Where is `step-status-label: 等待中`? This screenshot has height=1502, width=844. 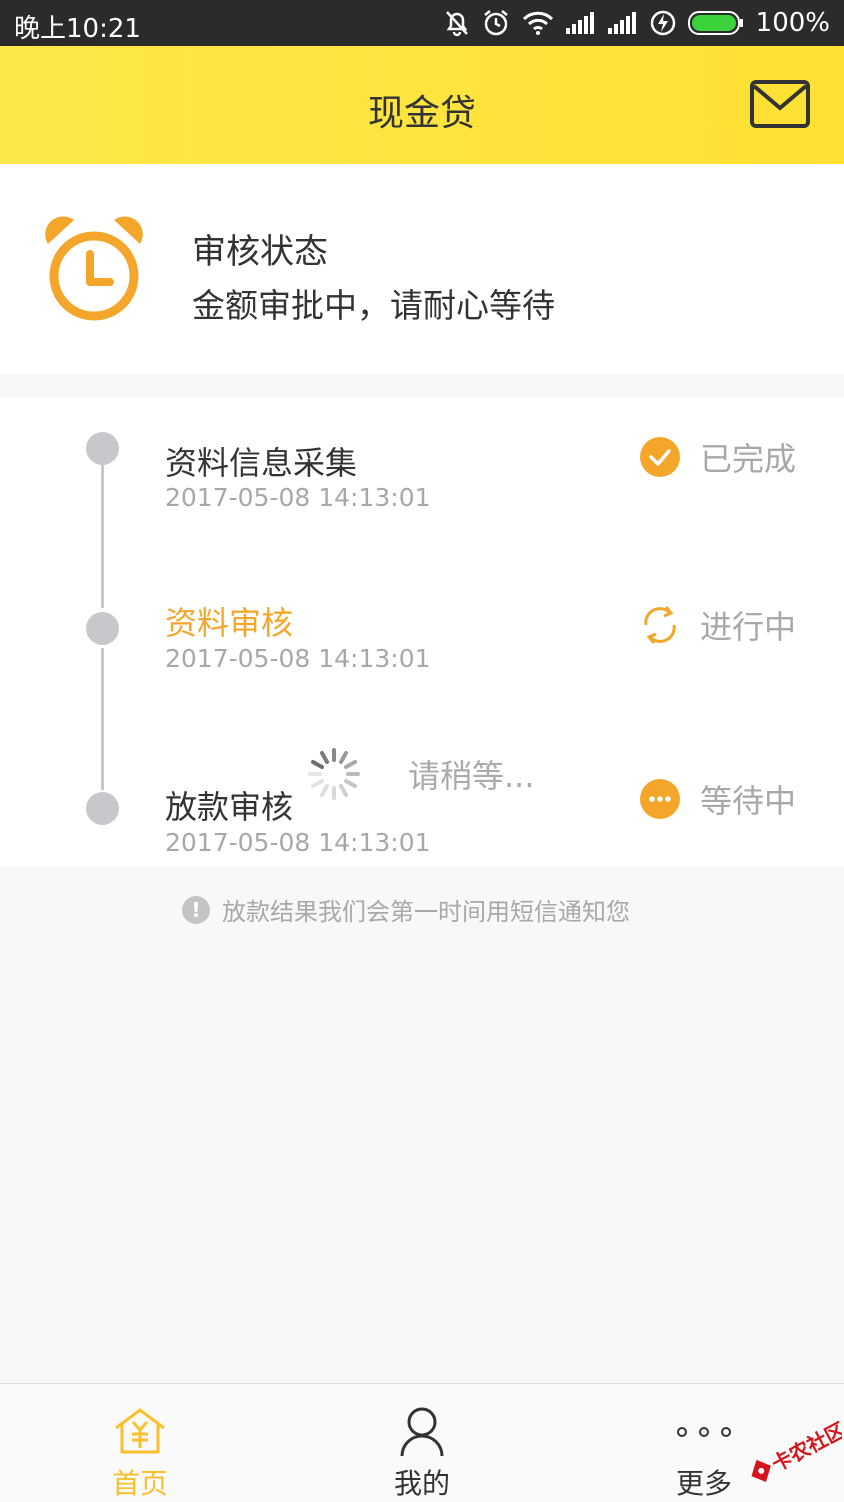
step-status-label: 等待中 is located at coordinates (748, 801).